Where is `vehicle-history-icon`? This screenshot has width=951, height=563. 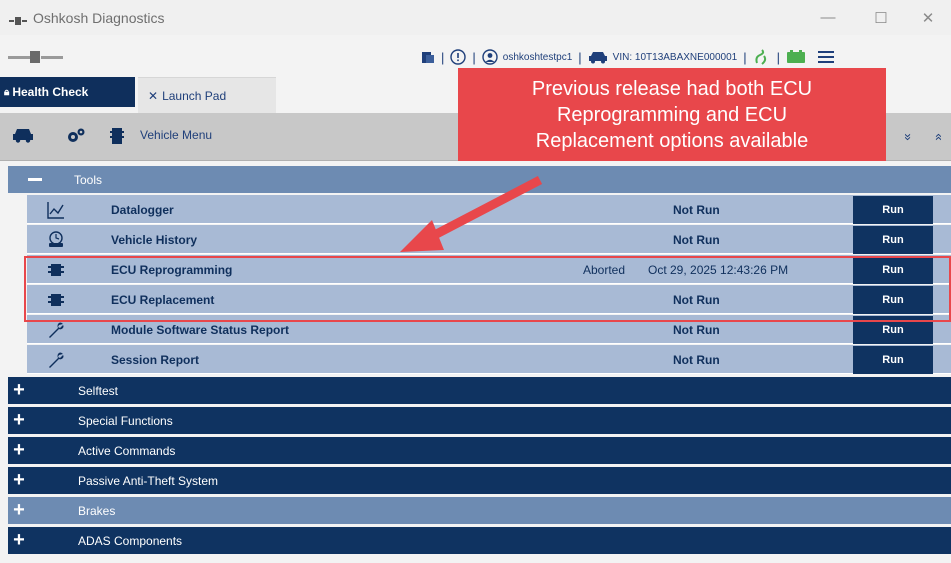
vehicle-history-icon is located at coordinates (56, 240).